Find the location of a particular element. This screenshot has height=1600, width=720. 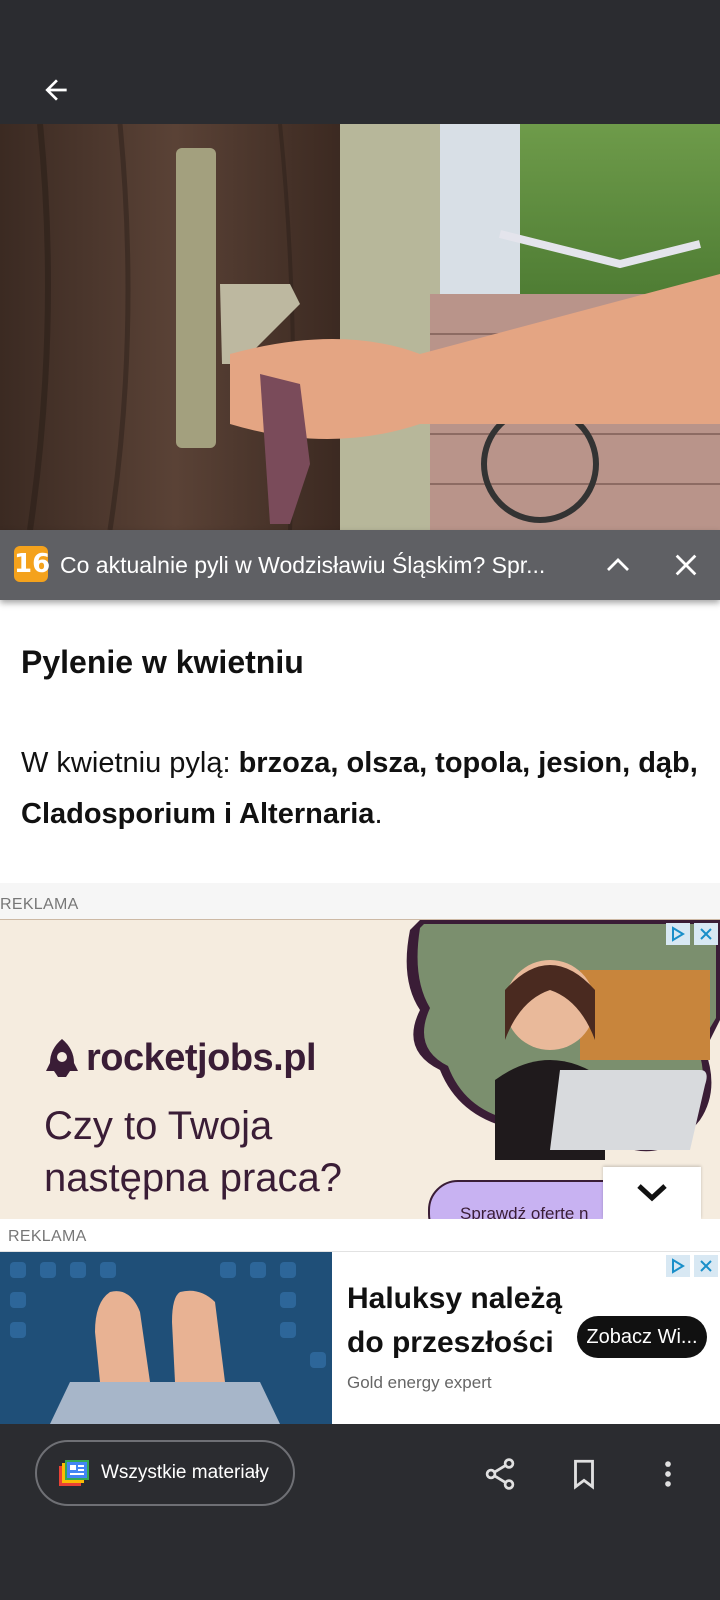

paragraph-text: W kwietniu pylą: is located at coordinates (130, 763).